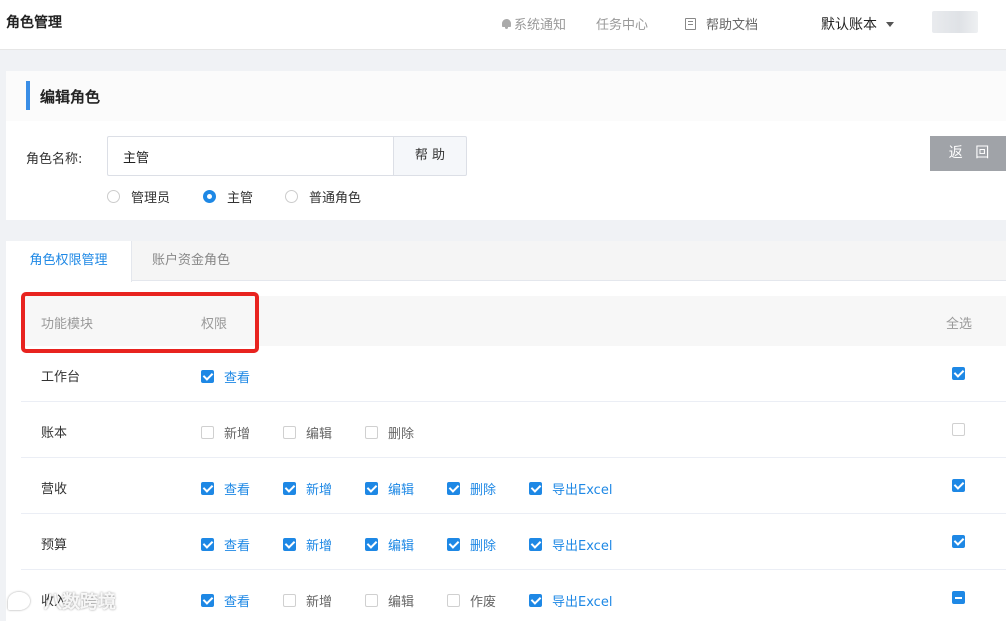 Image resolution: width=1006 pixels, height=621 pixels. Describe the element at coordinates (890, 24) in the screenshot. I see `caret-down-icon` at that location.